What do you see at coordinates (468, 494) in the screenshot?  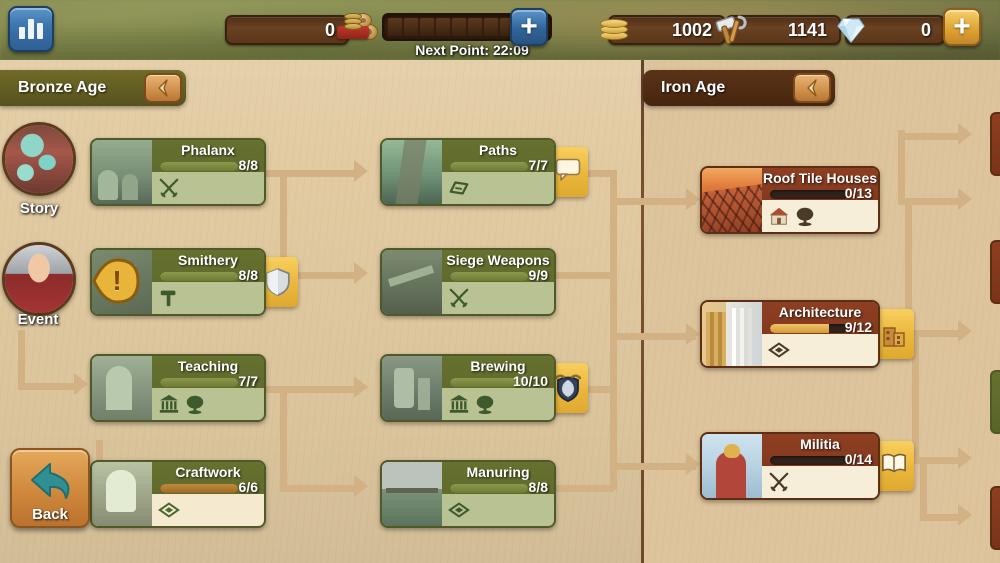 I see `tech-card-manuring: Manuring 8/8` at bounding box center [468, 494].